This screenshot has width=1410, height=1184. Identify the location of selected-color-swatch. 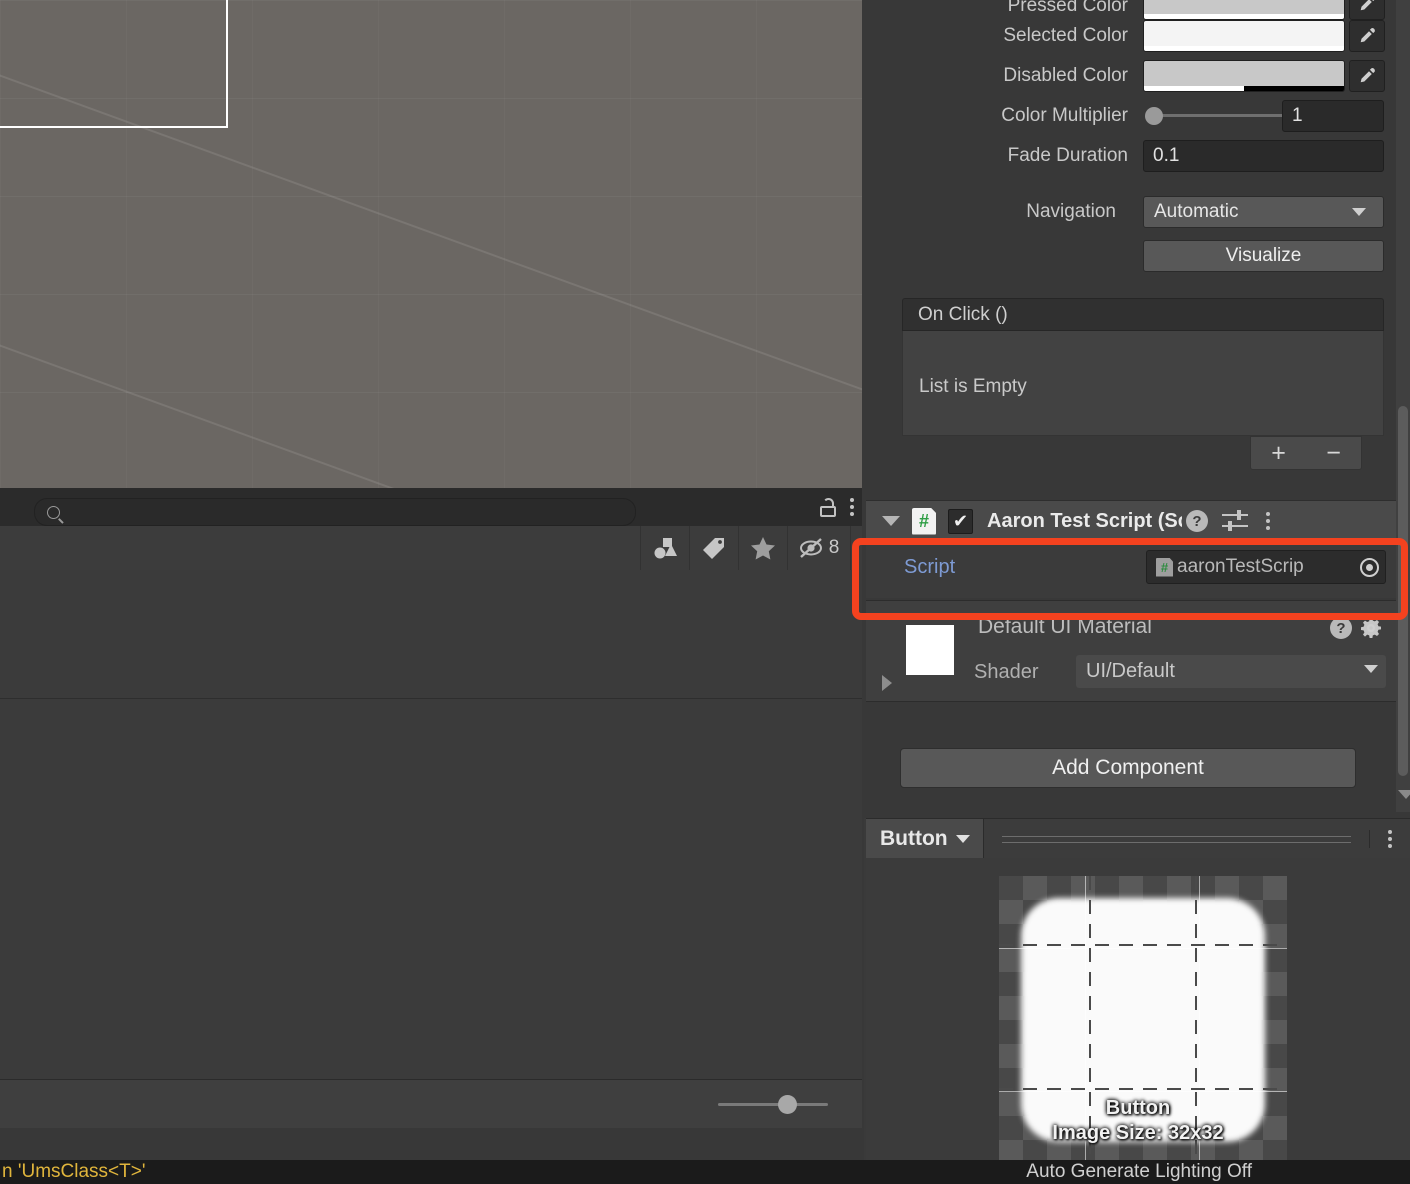
(1244, 36).